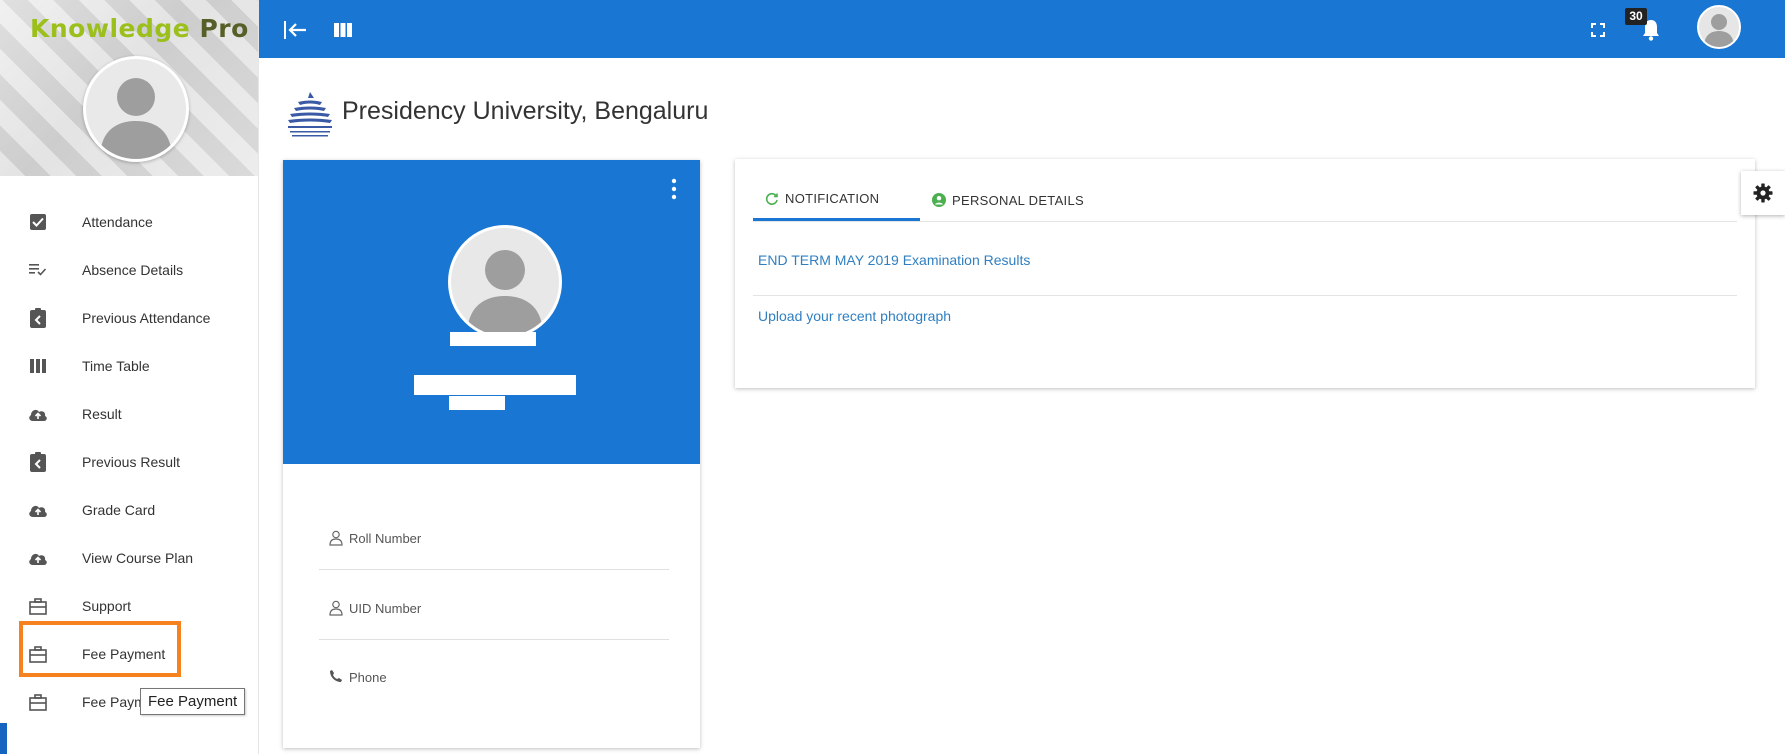  Describe the element at coordinates (107, 606) in the screenshot. I see `sidebar-item-label: Support` at that location.